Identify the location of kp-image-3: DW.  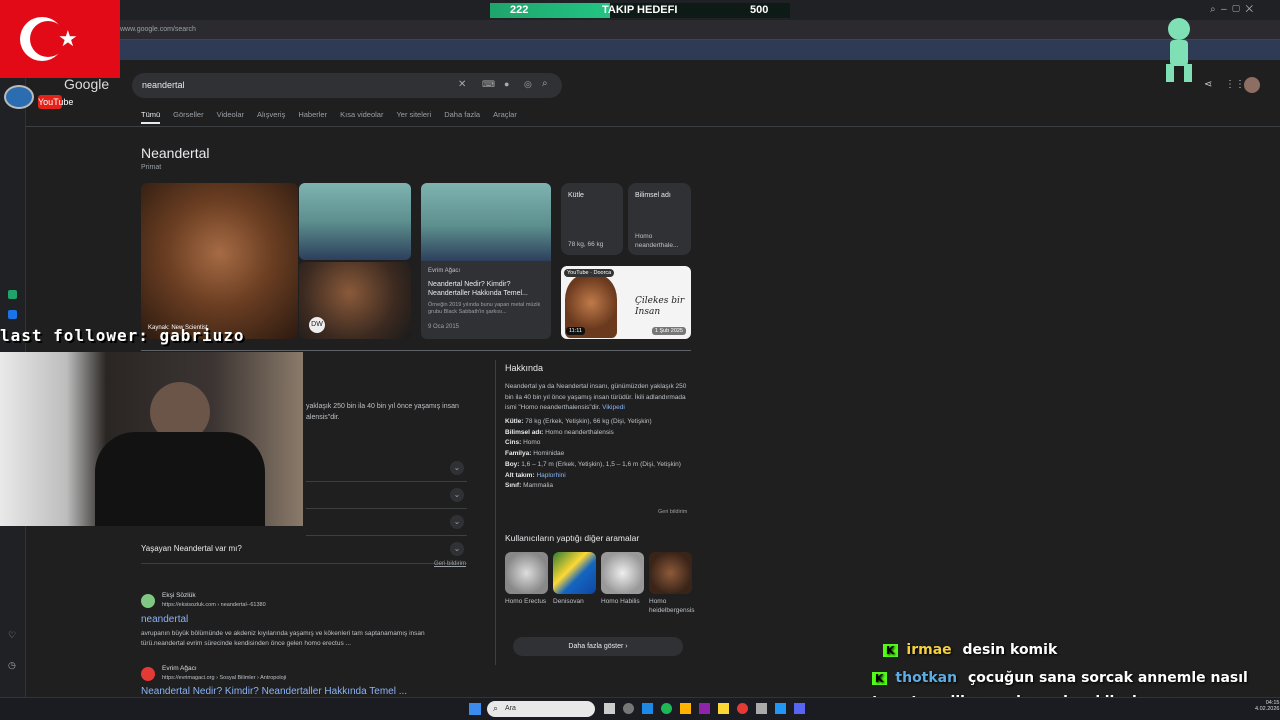
(355, 300).